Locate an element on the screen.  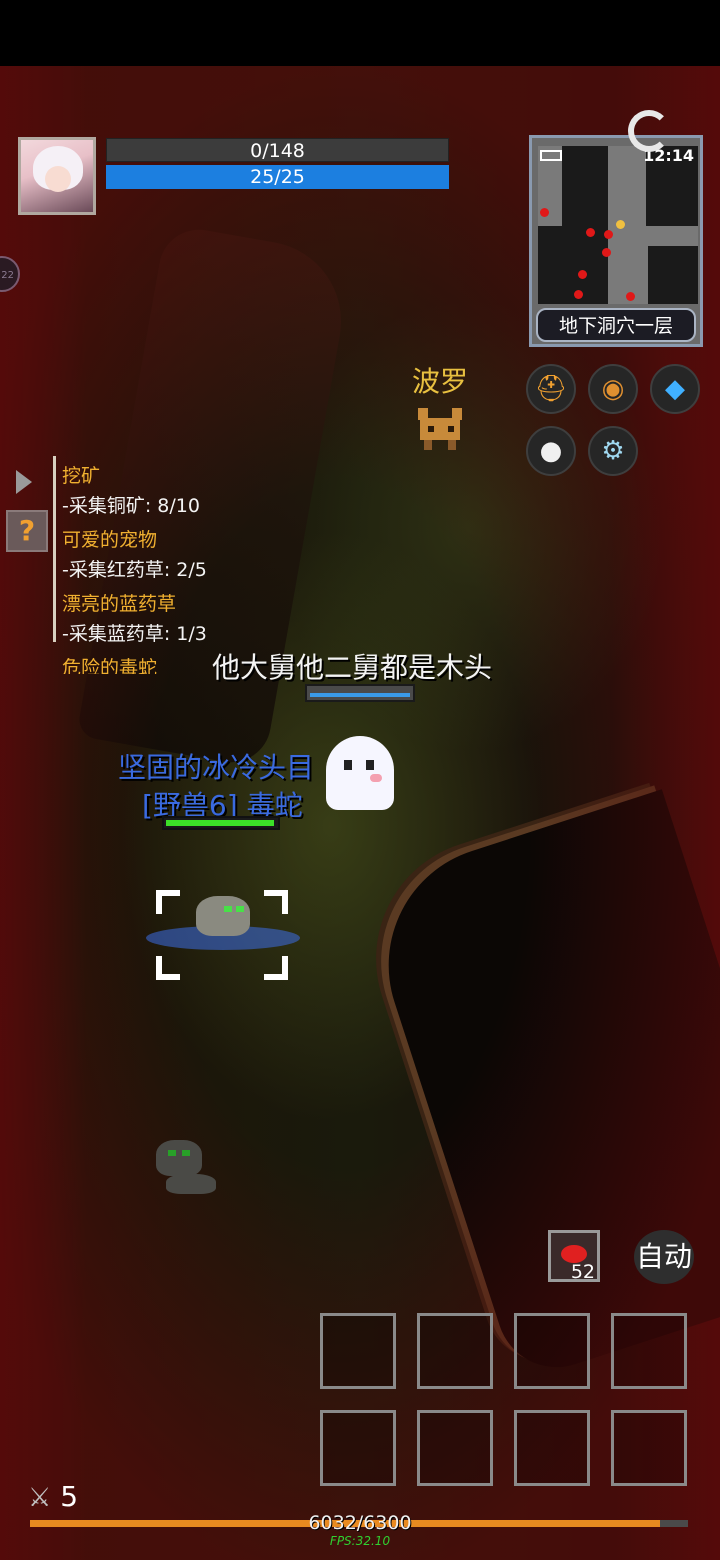
quick-item-count: 52 is located at coordinates (582, 1272).